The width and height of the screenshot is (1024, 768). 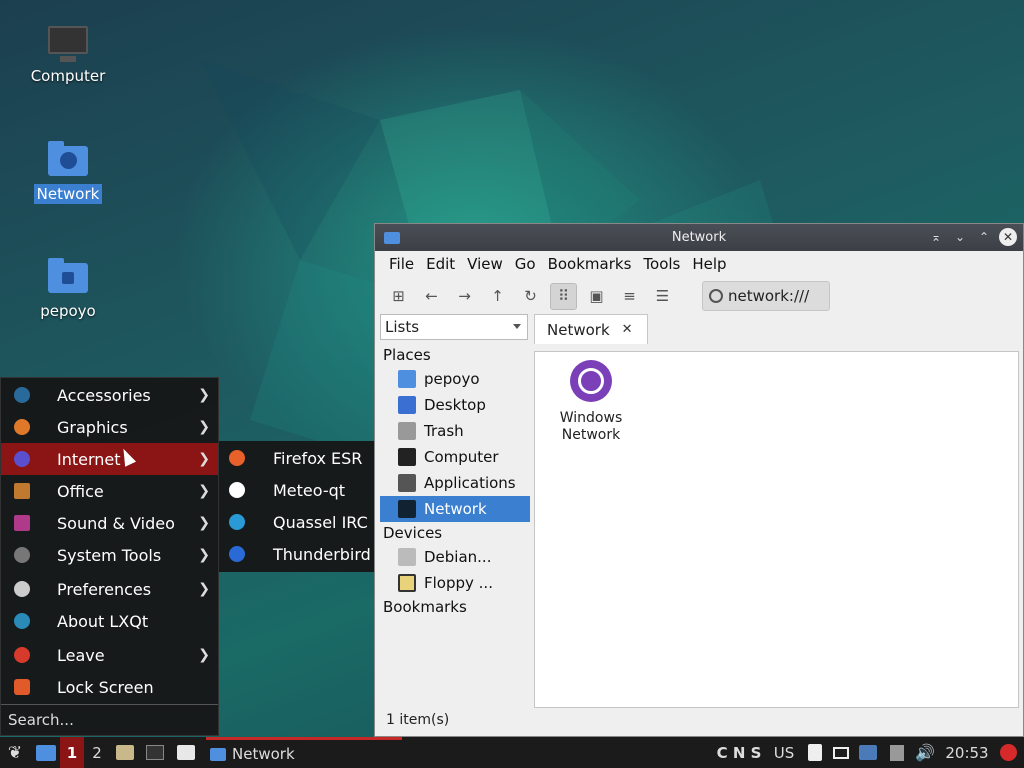 What do you see at coordinates (116, 523) in the screenshot?
I see `menu-item-label: Sound & Video` at bounding box center [116, 523].